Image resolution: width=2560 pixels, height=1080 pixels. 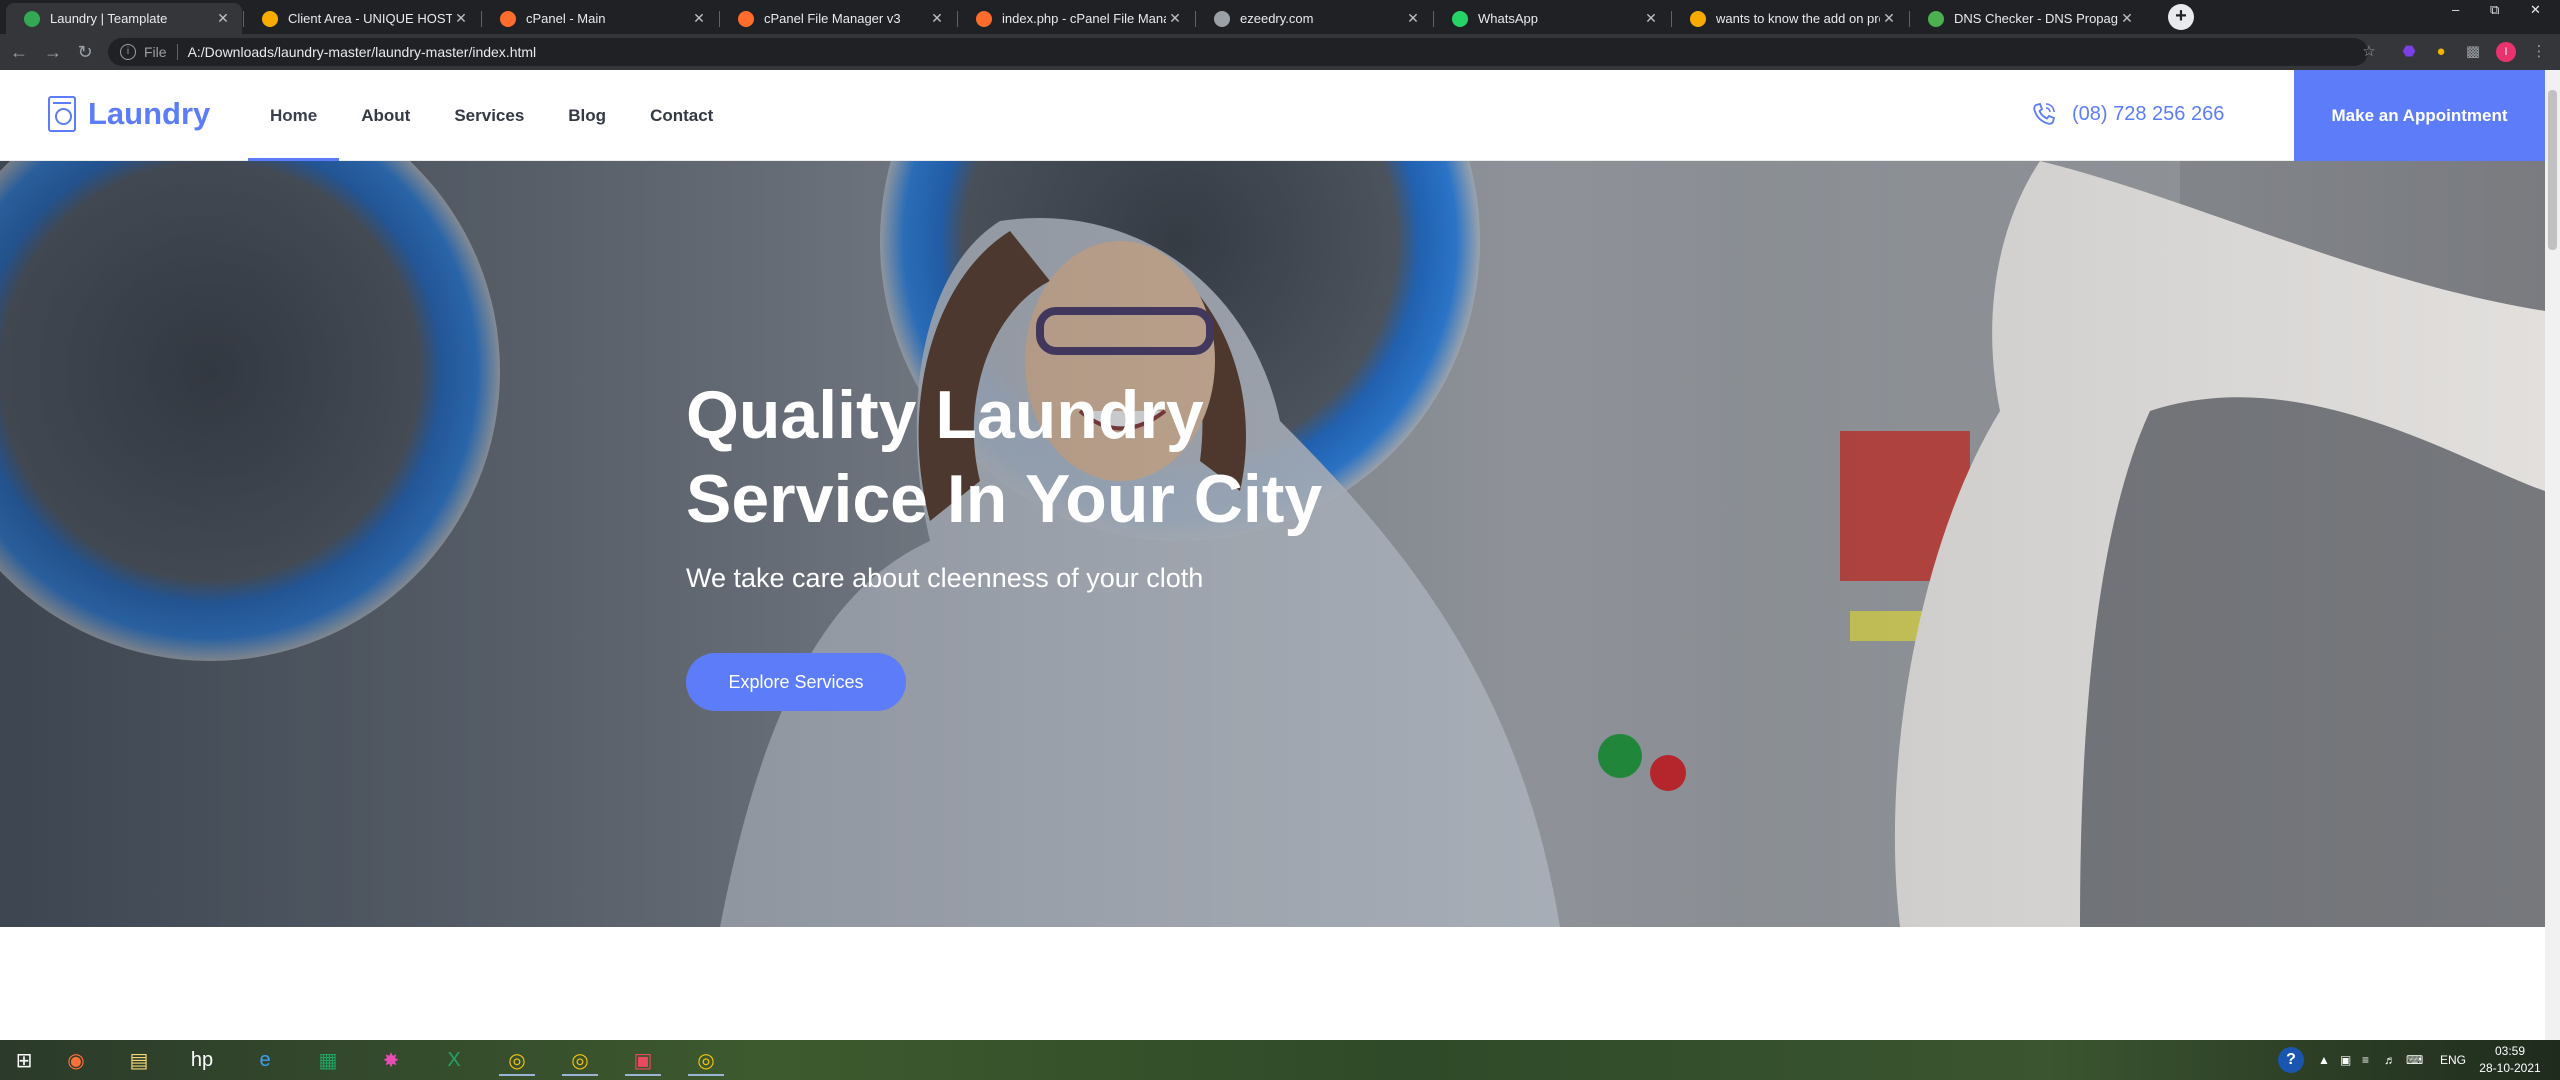 I want to click on browser-tab: DNS Checker - DNS Propagation✕, so click(x=2028, y=18).